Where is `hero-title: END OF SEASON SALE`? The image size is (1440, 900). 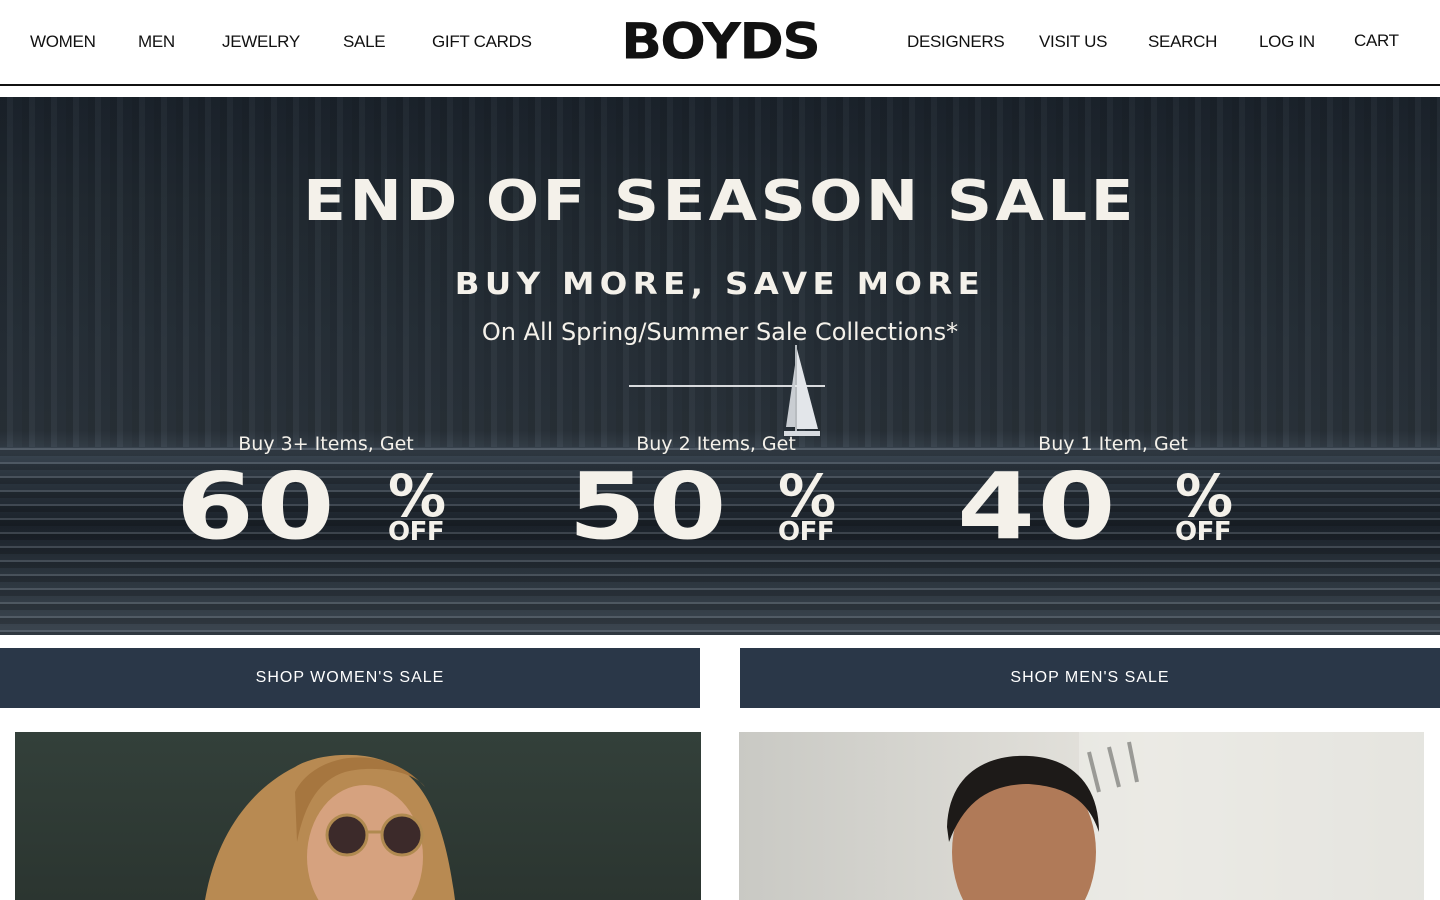 hero-title: END OF SEASON SALE is located at coordinates (720, 201).